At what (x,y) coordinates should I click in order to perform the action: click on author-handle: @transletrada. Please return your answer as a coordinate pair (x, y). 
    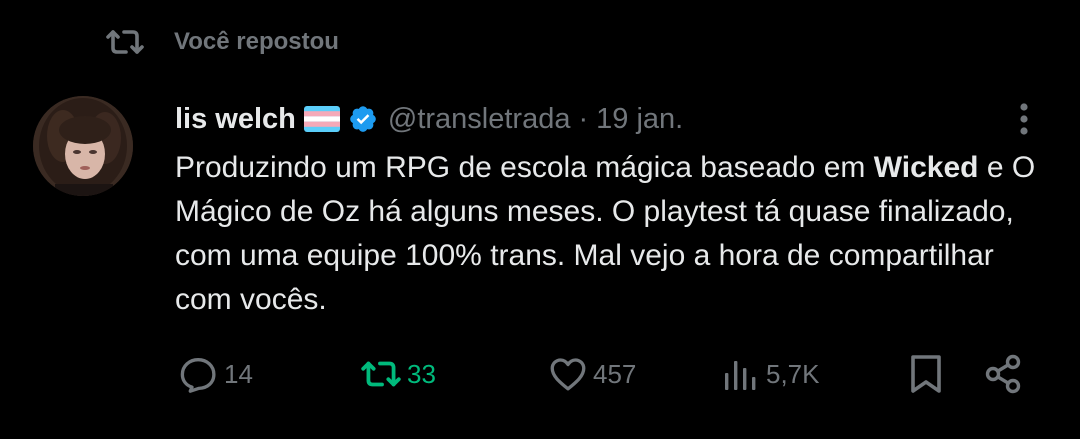
    Looking at the image, I should click on (479, 119).